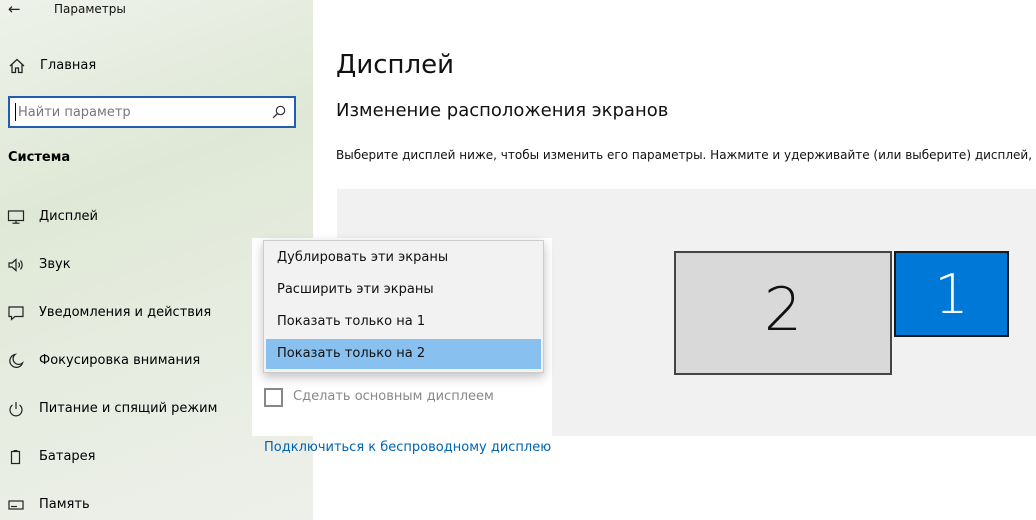 The height and width of the screenshot is (520, 1036). I want to click on back-arrow-icon: ←, so click(14, 9).